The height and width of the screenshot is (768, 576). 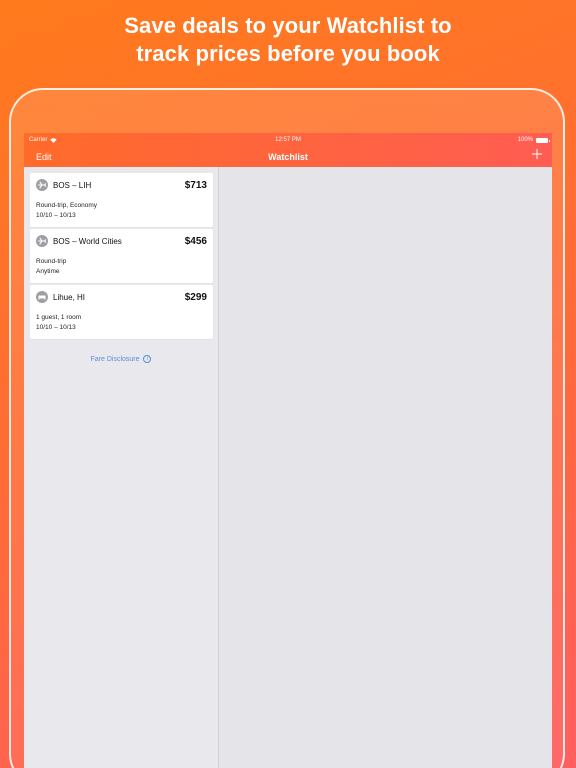 I want to click on page-title: Watchlist, so click(x=288, y=157).